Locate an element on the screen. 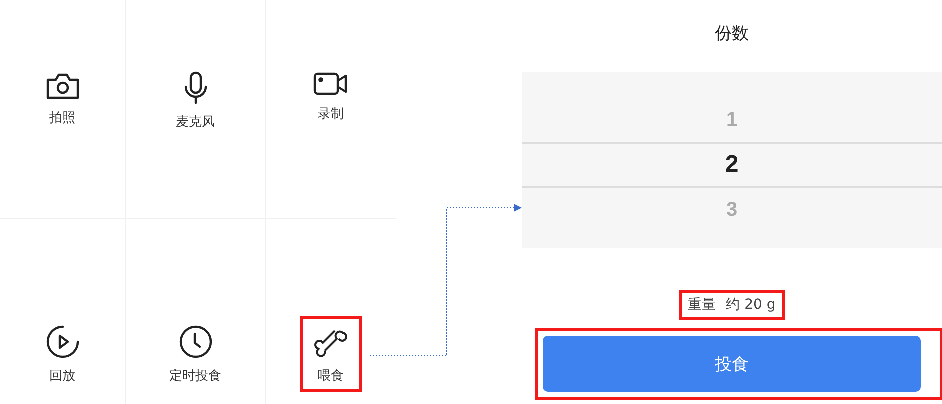 The height and width of the screenshot is (404, 942). function-tile: 麦克风 is located at coordinates (195, 101).